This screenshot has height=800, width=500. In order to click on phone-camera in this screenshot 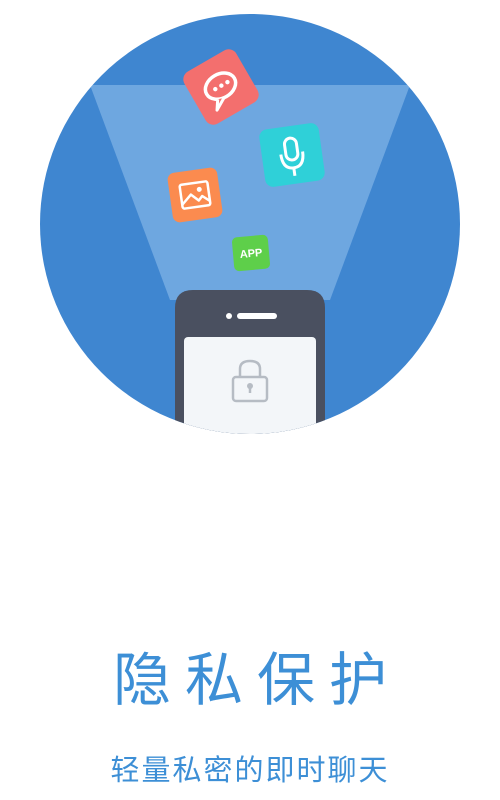, I will do `click(229, 316)`.